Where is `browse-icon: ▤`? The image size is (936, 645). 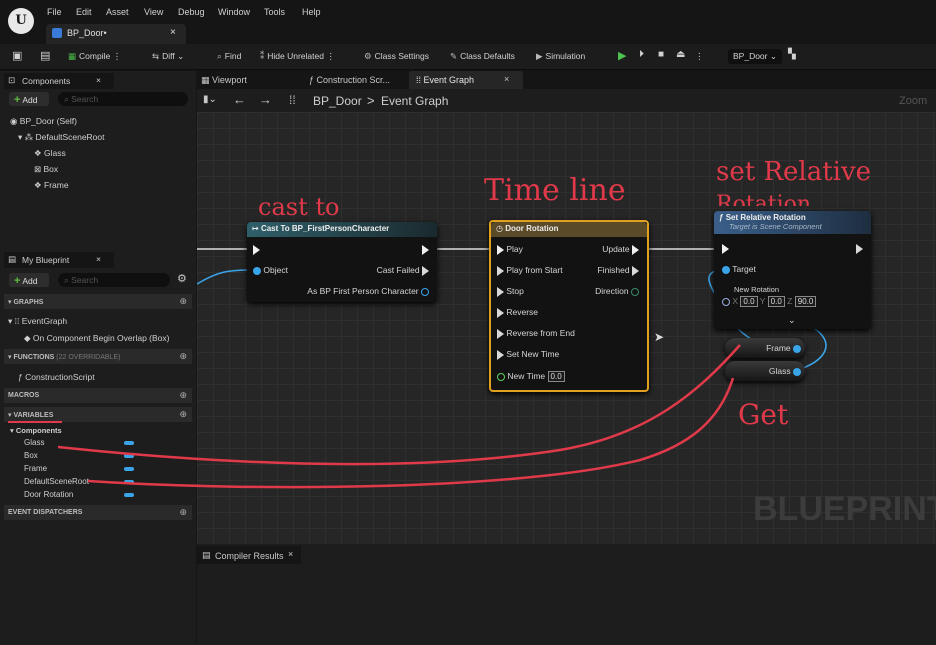 browse-icon: ▤ is located at coordinates (45, 55).